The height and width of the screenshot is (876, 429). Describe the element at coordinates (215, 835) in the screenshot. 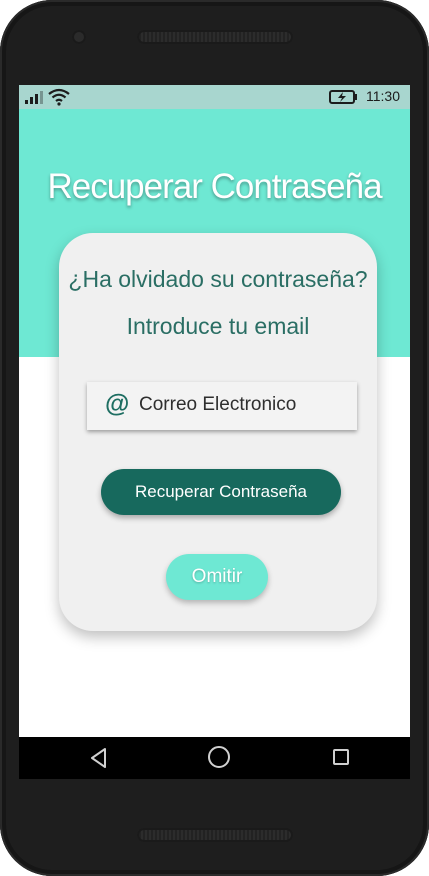

I see `bottom-speaker` at that location.